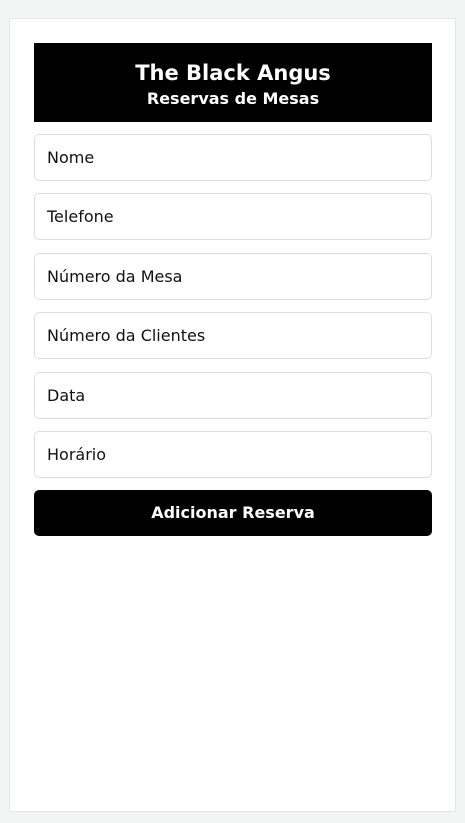 The width and height of the screenshot is (465, 823). Describe the element at coordinates (233, 335) in the screenshot. I see `guest-count-input` at that location.